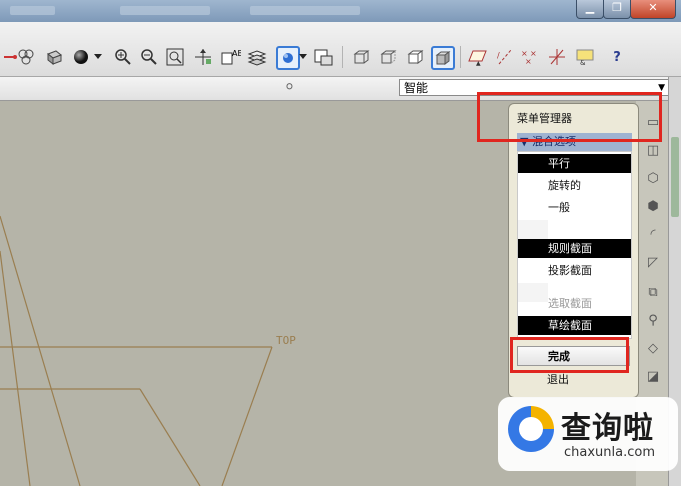 This screenshot has width=681, height=486. I want to click on sphere-icon, so click(81, 57).